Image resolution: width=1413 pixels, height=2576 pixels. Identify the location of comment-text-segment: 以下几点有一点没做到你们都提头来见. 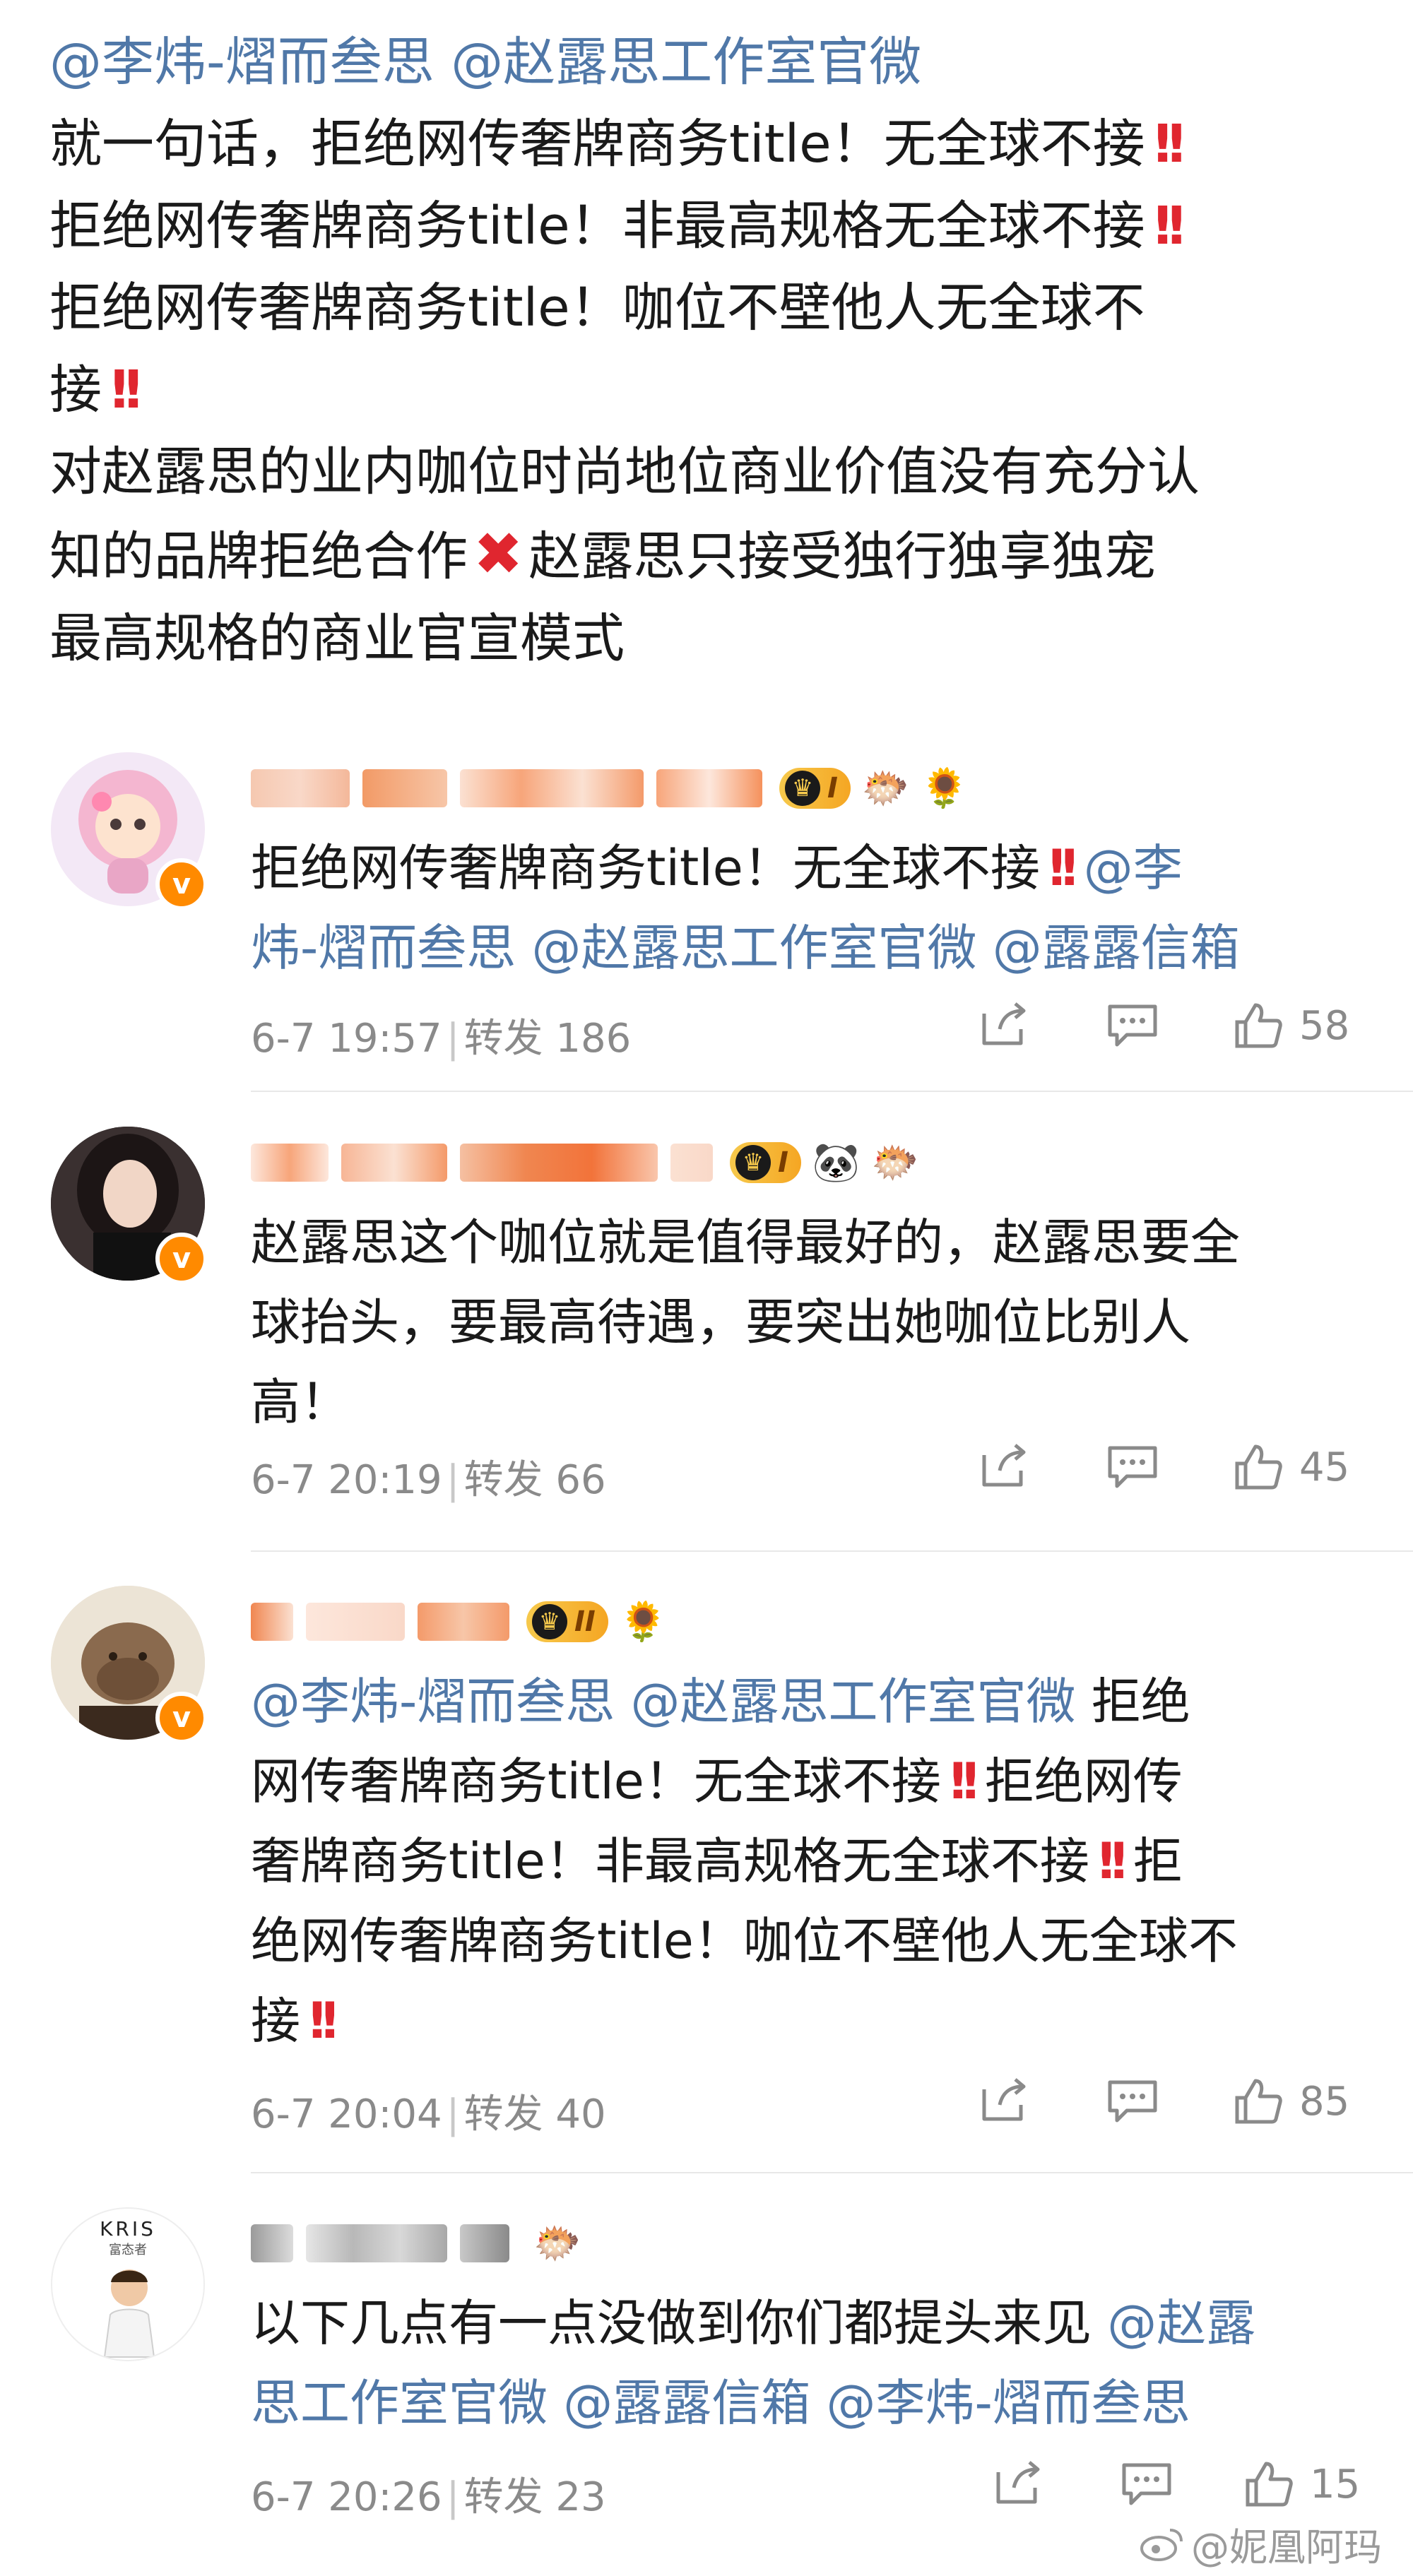
(679, 2323).